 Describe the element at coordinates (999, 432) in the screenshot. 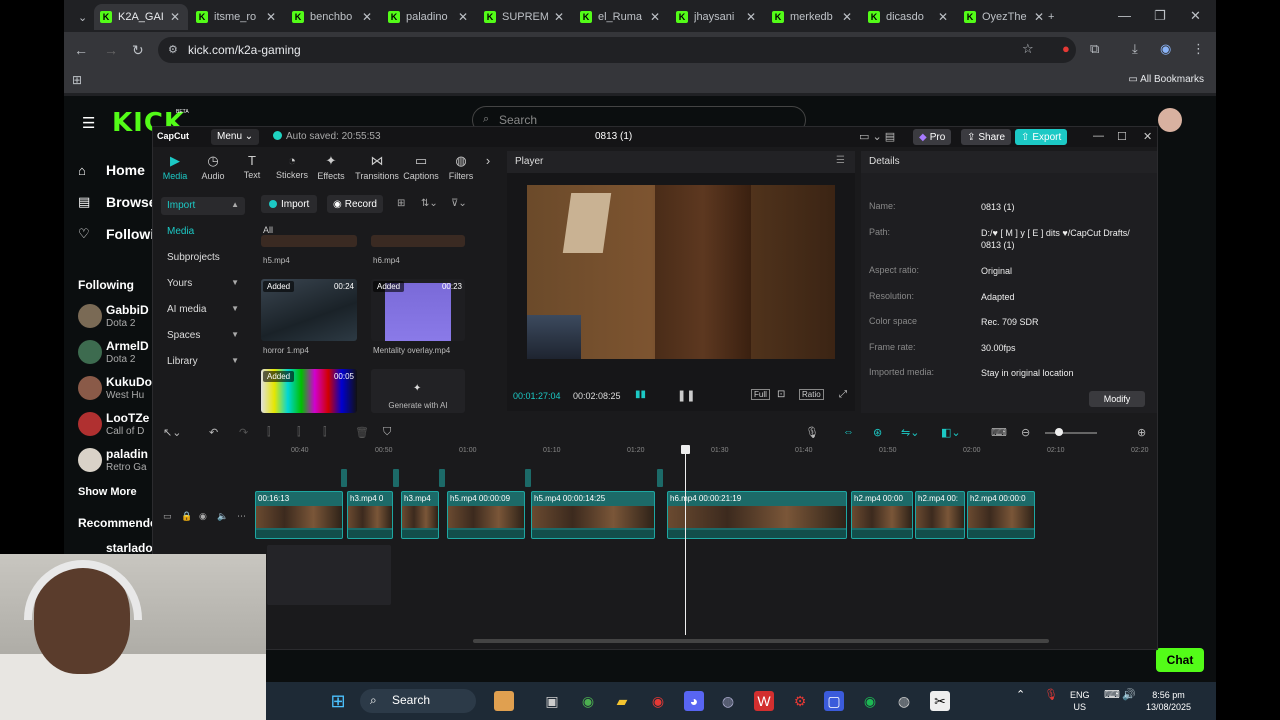

I see `caption-track-icon: ⌨` at that location.